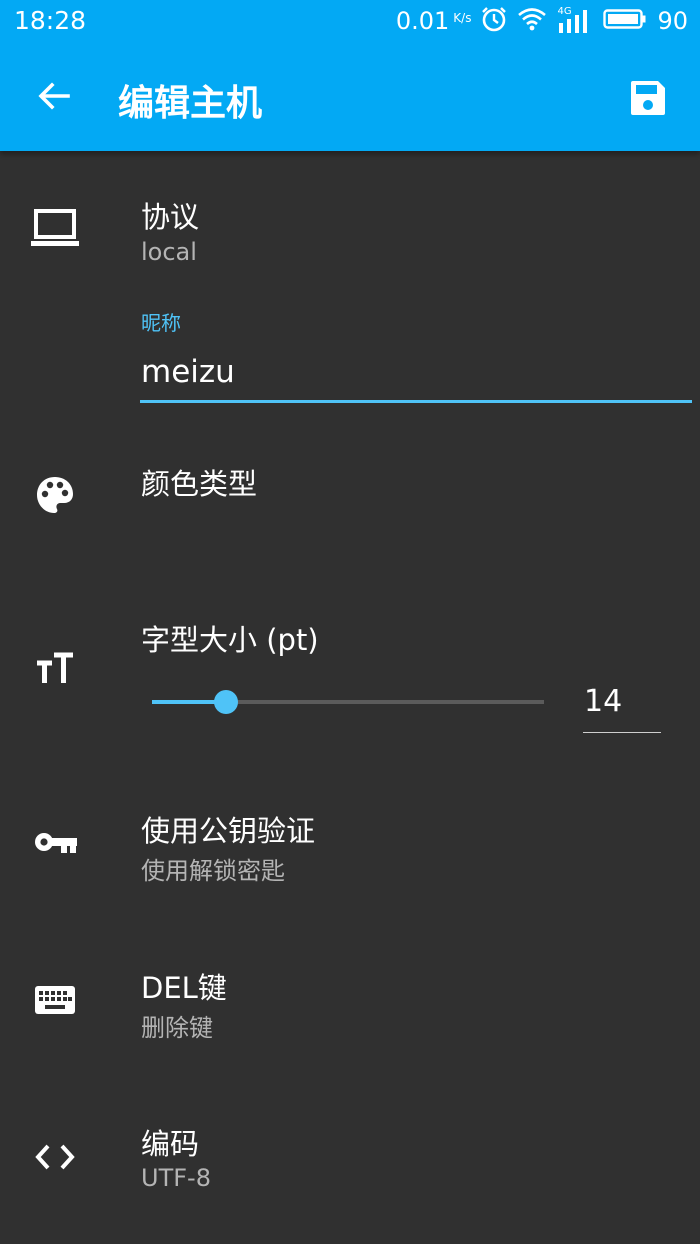 The width and height of the screenshot is (700, 1244). Describe the element at coordinates (625, 21) in the screenshot. I see `battery-icon` at that location.